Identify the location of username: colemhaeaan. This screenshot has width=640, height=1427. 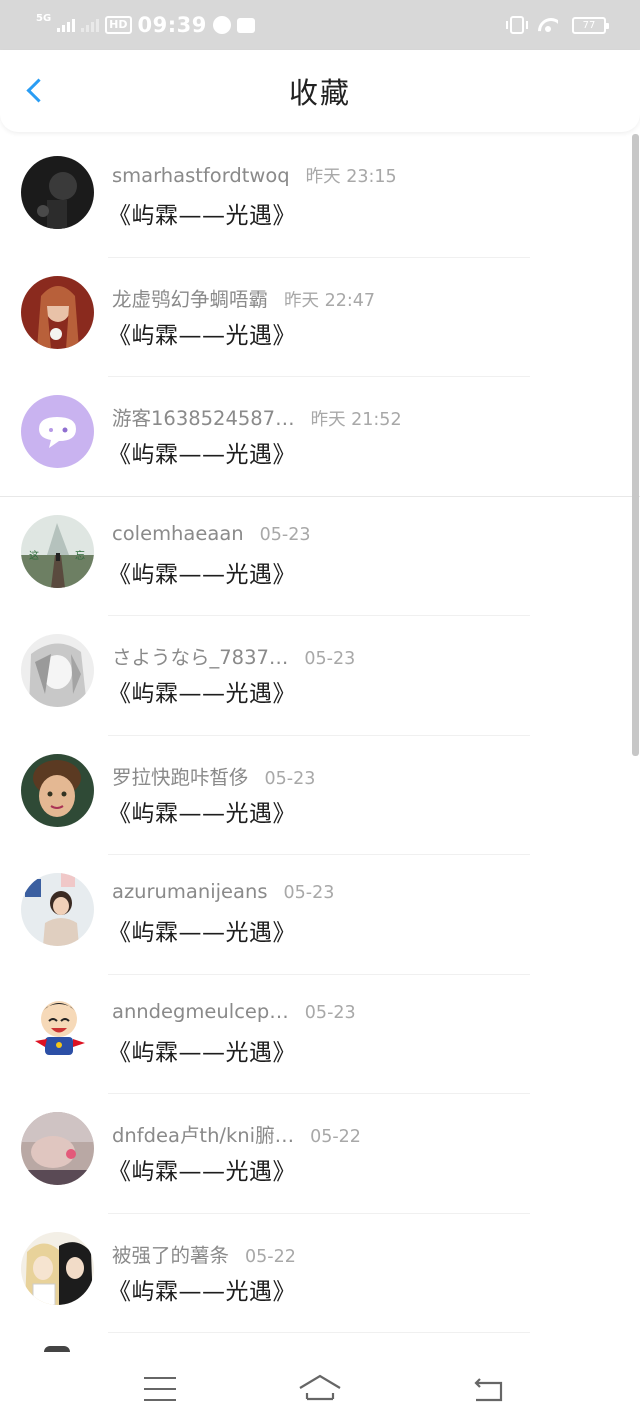
(178, 533).